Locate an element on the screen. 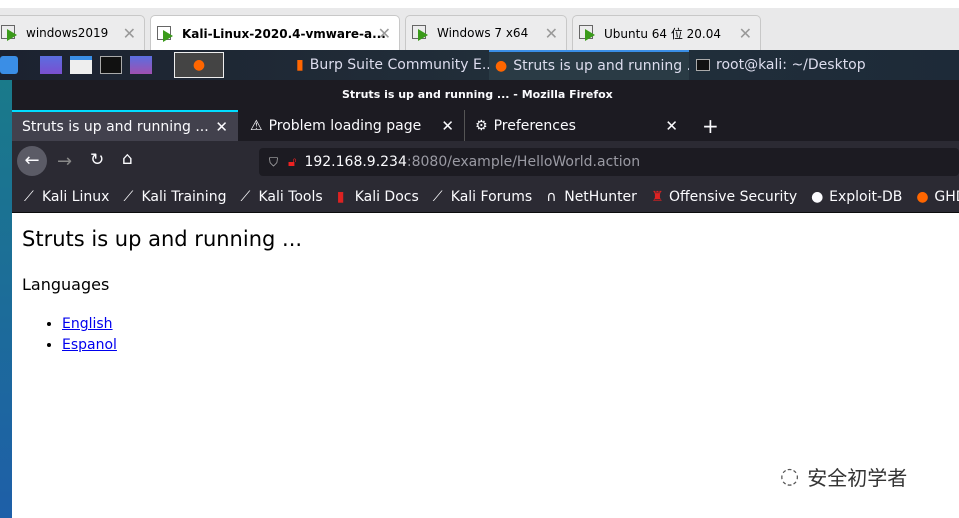  ghdb-icon: ● is located at coordinates (922, 196).